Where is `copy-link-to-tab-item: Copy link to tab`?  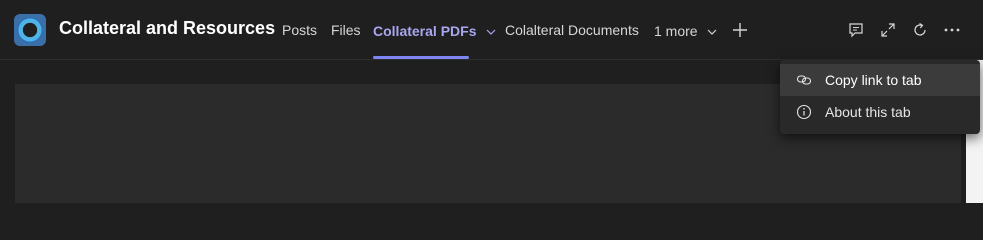
copy-link-to-tab-item: Copy link to tab is located at coordinates (880, 80).